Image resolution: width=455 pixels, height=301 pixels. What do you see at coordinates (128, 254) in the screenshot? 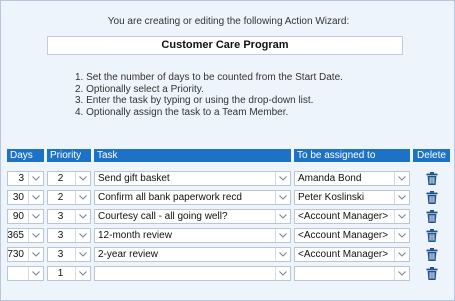
I see `task-value: 2-year review` at bounding box center [128, 254].